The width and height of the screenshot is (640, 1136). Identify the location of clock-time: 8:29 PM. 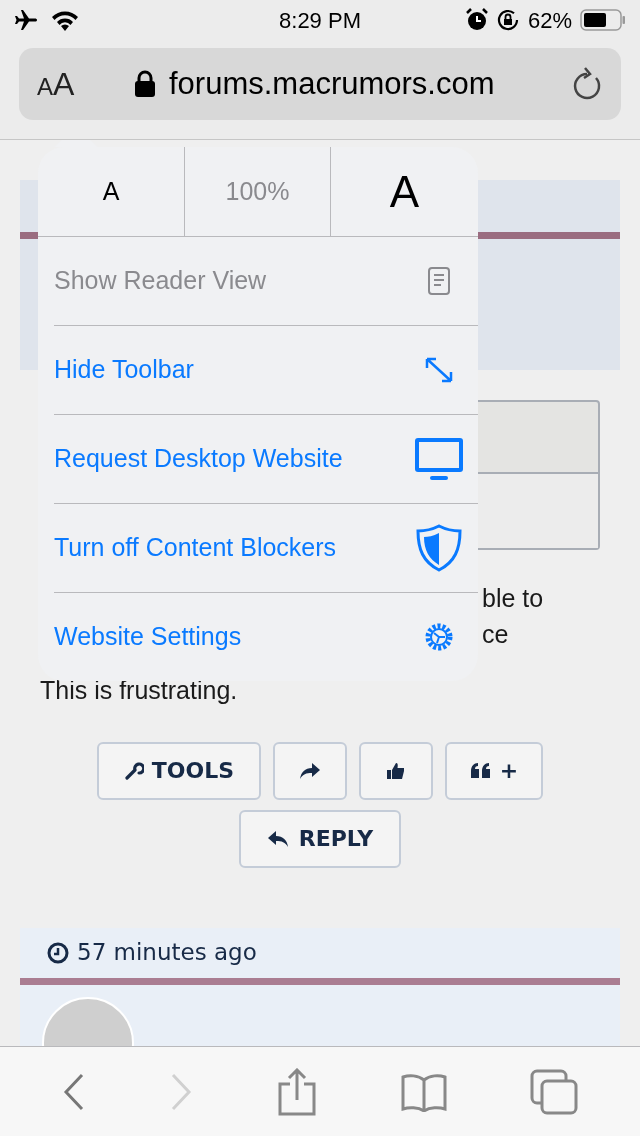
(320, 20).